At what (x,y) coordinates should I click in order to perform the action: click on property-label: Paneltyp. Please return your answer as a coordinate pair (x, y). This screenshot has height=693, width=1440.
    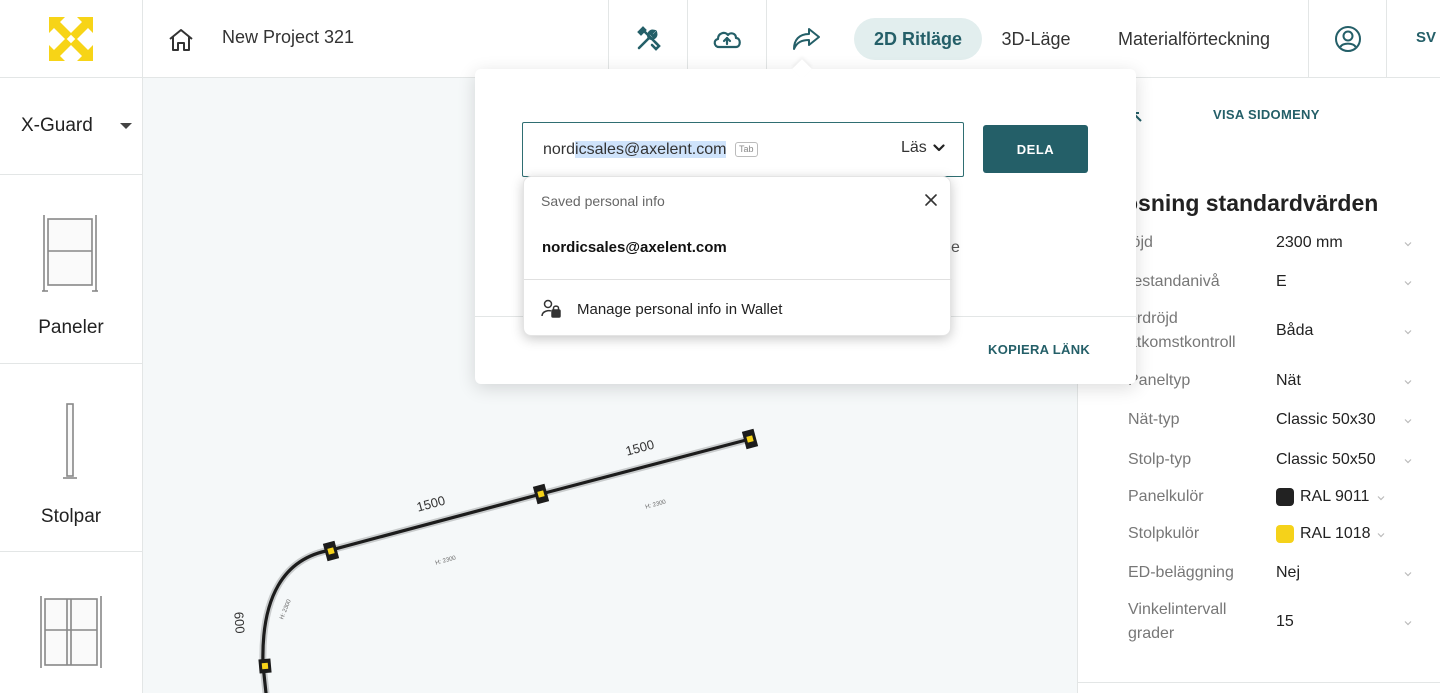
    Looking at the image, I should click on (1159, 380).